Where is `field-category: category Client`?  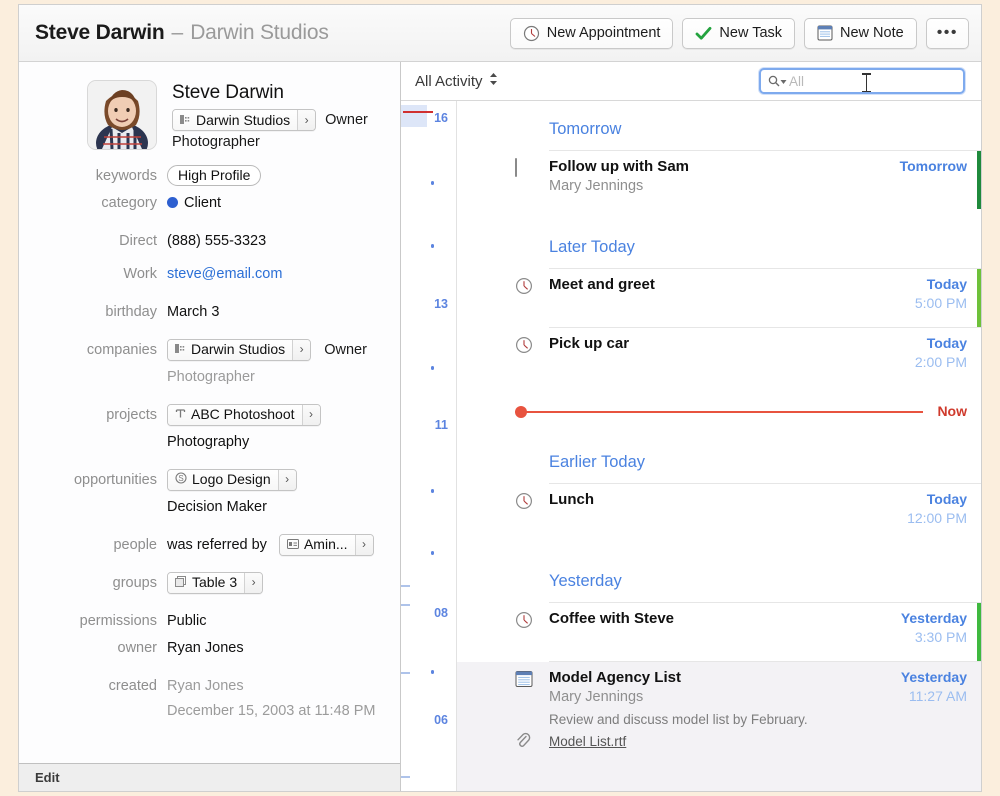
field-category: category Client is located at coordinates (207, 203).